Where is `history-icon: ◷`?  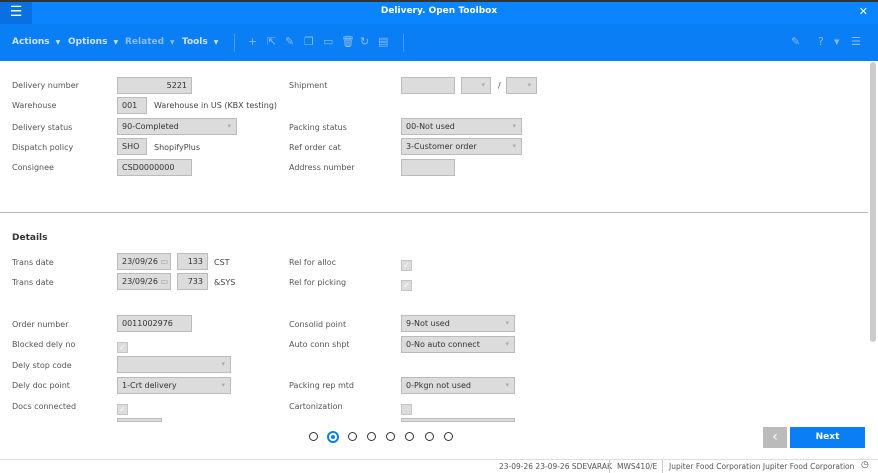 history-icon: ◷ is located at coordinates (865, 465).